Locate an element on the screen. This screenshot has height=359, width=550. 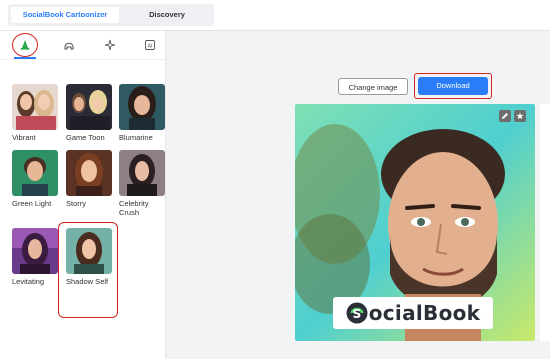
helmet-icon is located at coordinates (69, 45).